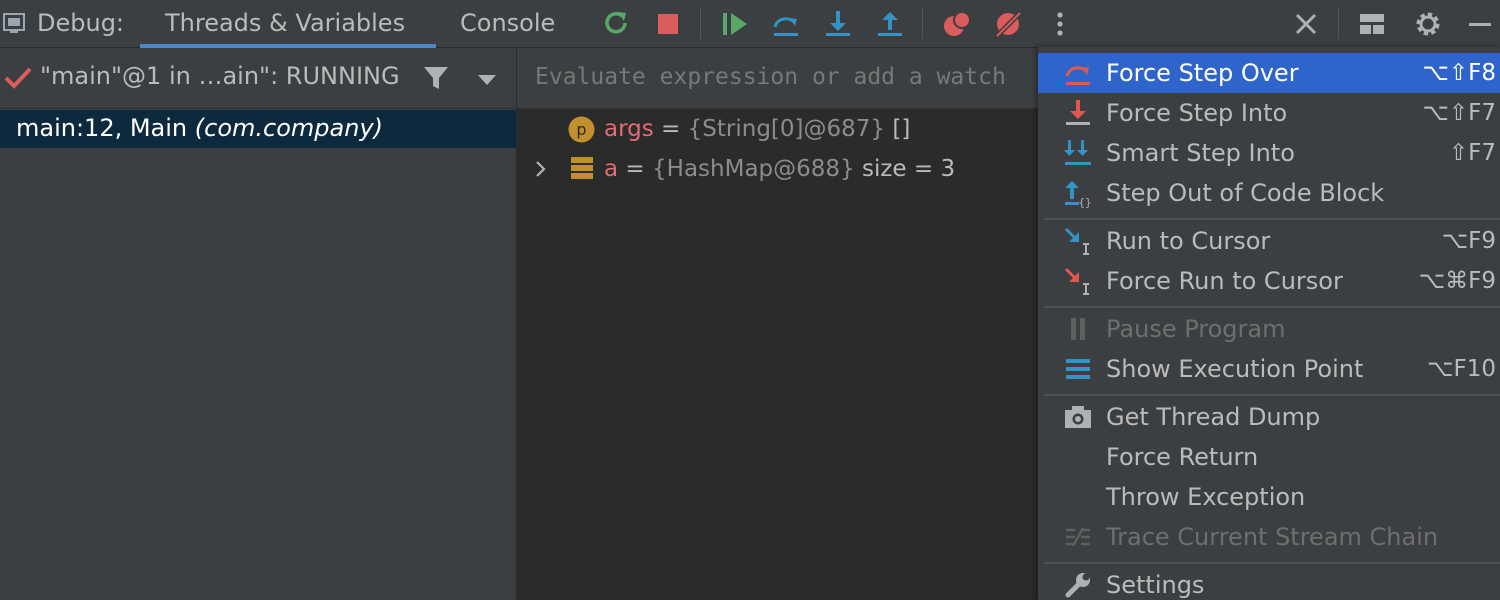  Describe the element at coordinates (1459, 113) in the screenshot. I see `menu-item-shortcut: ⌥⇧F7` at that location.